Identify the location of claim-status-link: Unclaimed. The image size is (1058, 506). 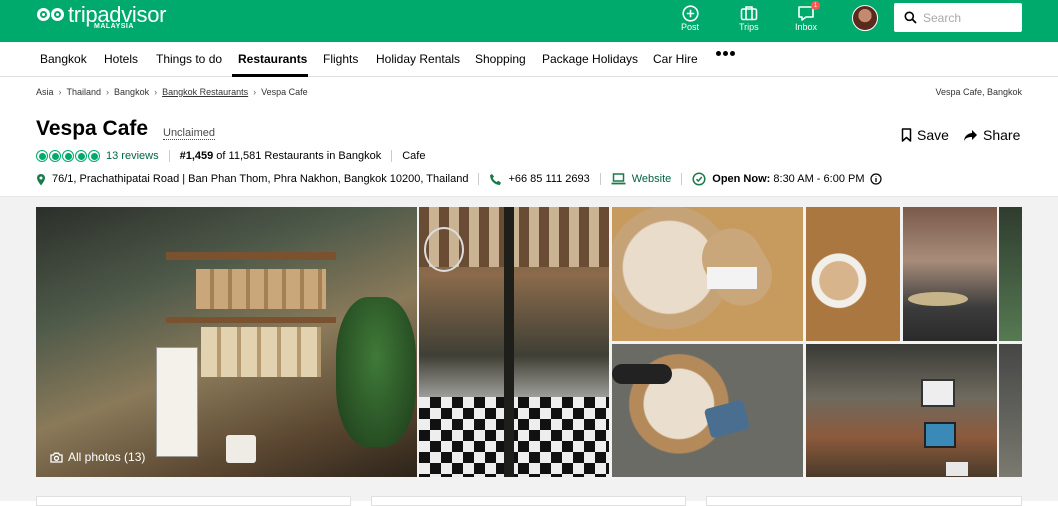
(189, 133).